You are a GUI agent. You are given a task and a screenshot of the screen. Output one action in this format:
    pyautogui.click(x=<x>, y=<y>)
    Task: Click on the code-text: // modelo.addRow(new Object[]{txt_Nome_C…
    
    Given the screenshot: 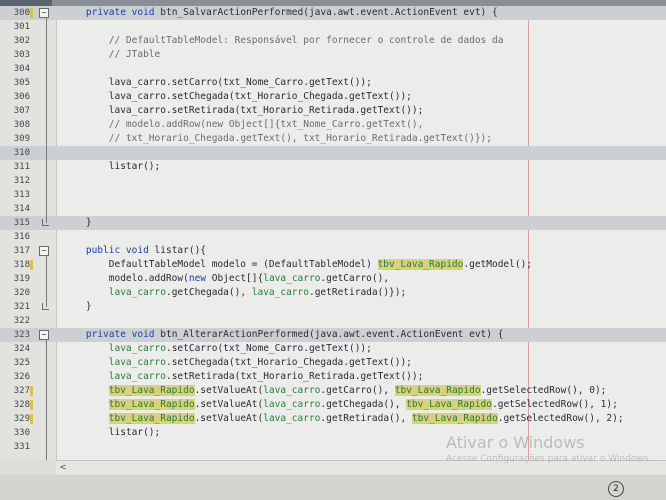 What is the action you would take?
    pyautogui.click(x=243, y=125)
    